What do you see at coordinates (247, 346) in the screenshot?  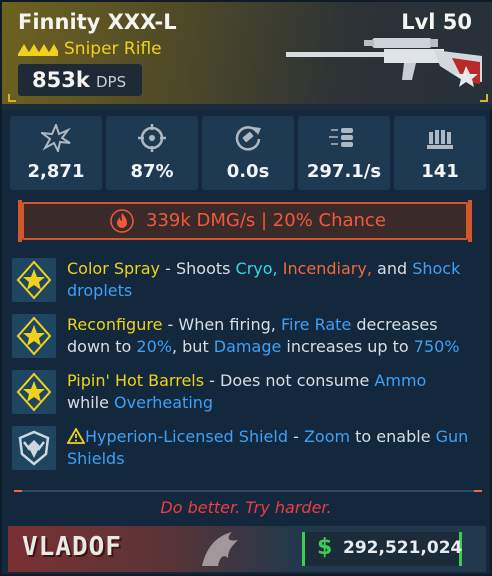 I see `perk-keyword-damage: Damage` at bounding box center [247, 346].